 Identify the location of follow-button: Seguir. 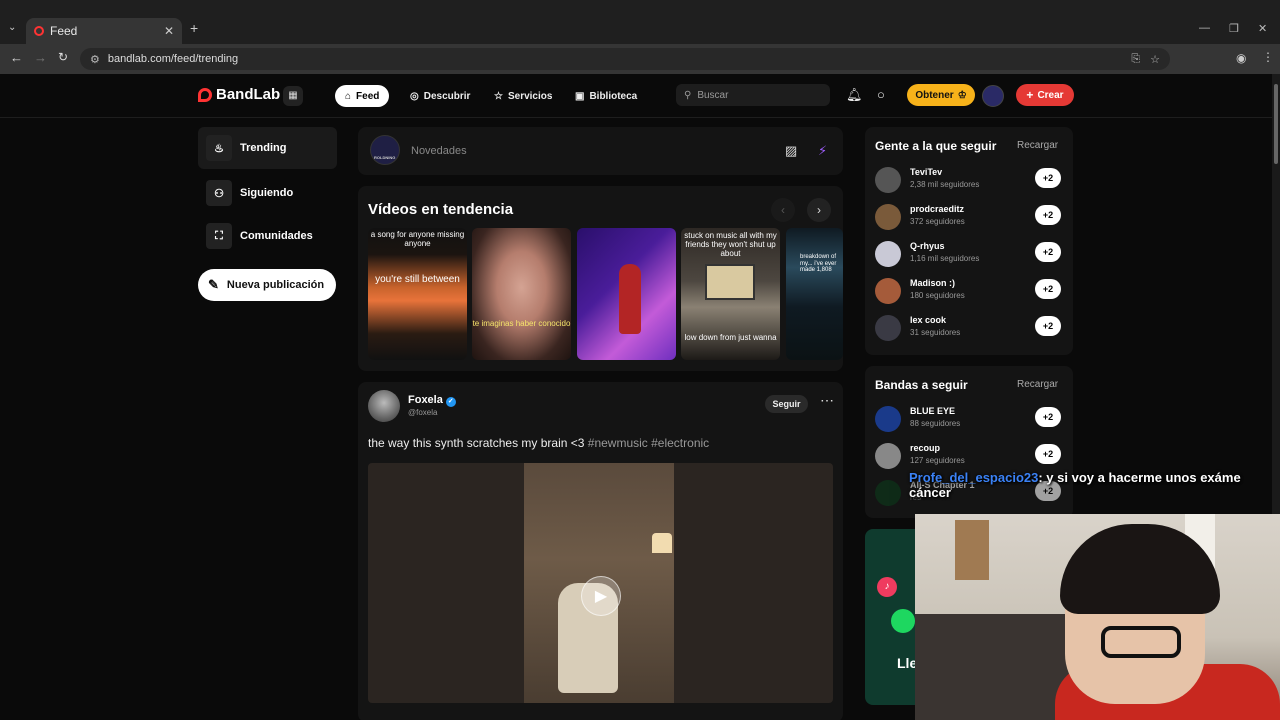
(786, 404).